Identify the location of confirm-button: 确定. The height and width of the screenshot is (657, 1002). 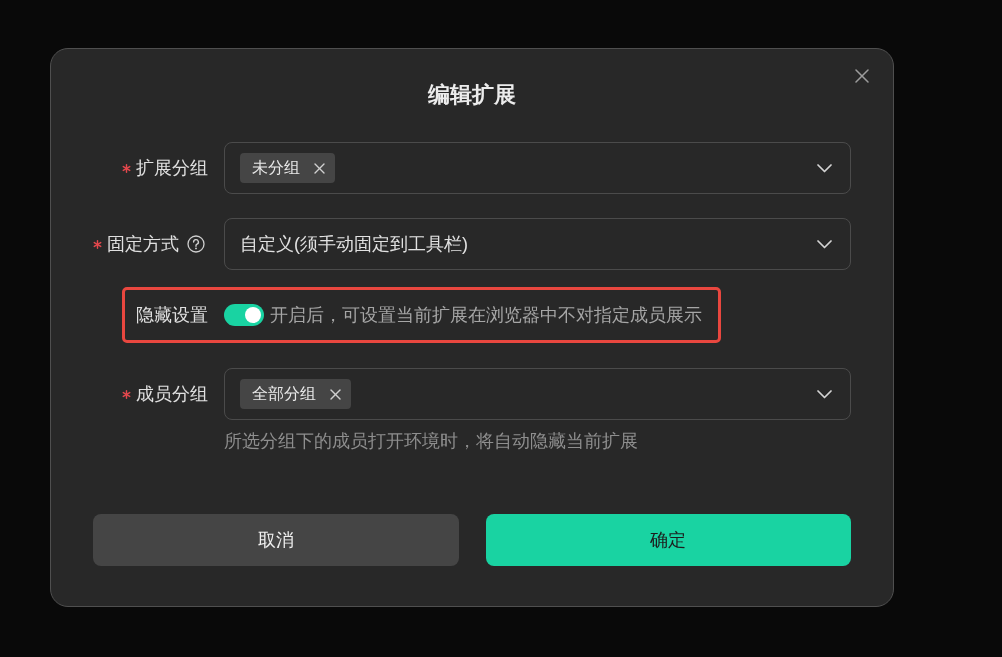
(668, 540).